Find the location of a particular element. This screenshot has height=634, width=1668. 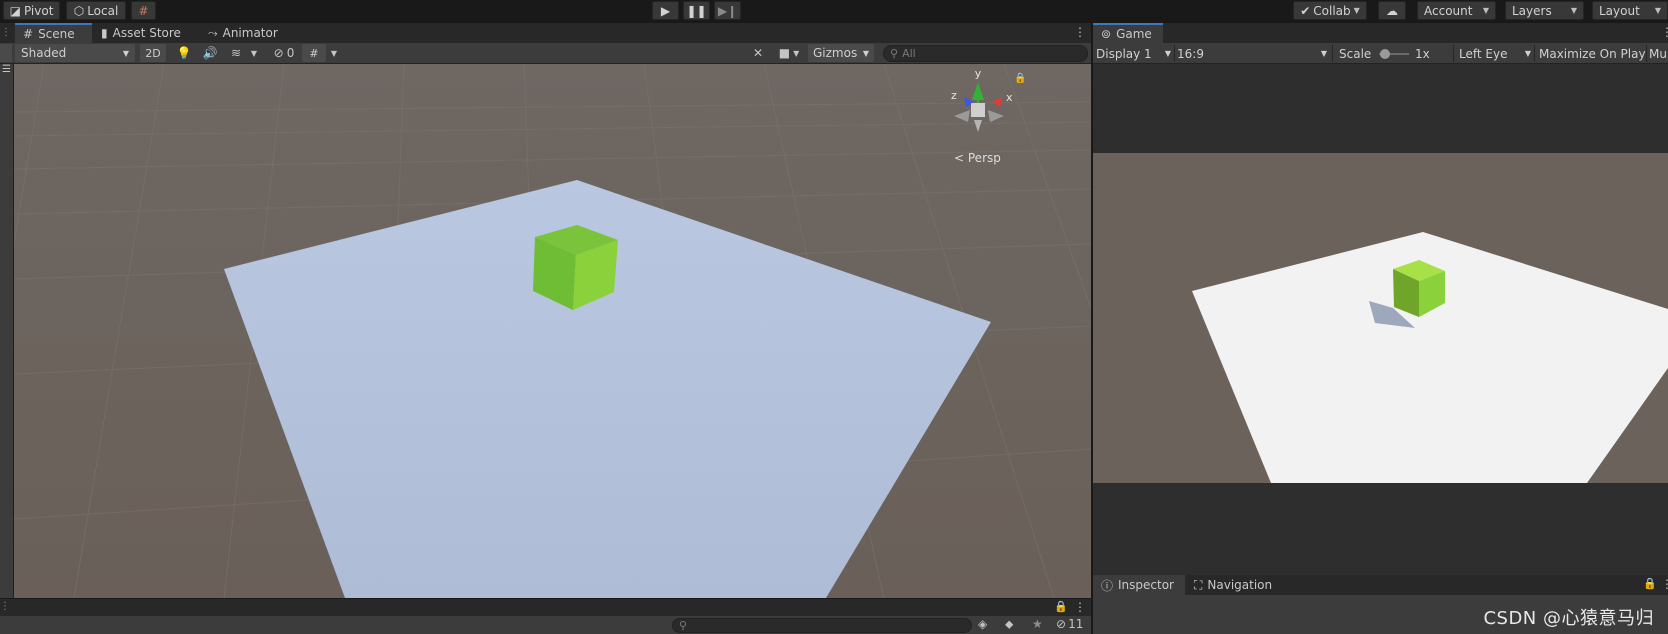

grid-snap-icon: # is located at coordinates (143, 10).